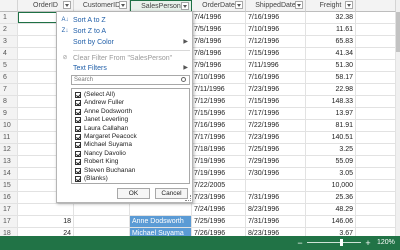 The image size is (400, 250). What do you see at coordinates (219, 149) in the screenshot?
I see `order-date-cell: 7/18/1996` at bounding box center [219, 149].